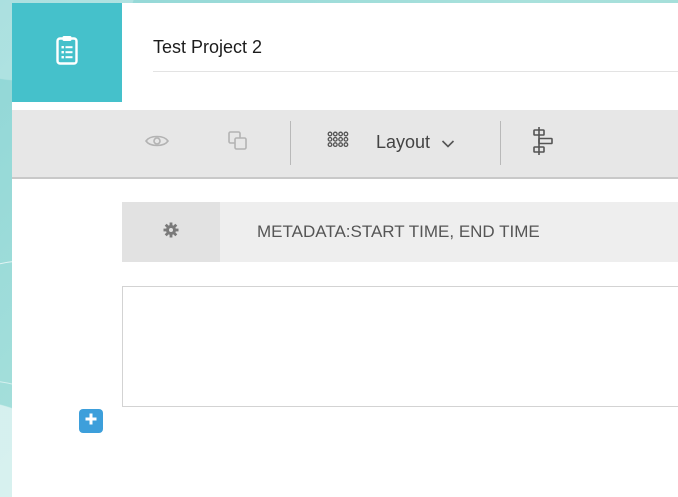 This screenshot has width=678, height=497. Describe the element at coordinates (290, 143) in the screenshot. I see `toolbar-divider` at that location.